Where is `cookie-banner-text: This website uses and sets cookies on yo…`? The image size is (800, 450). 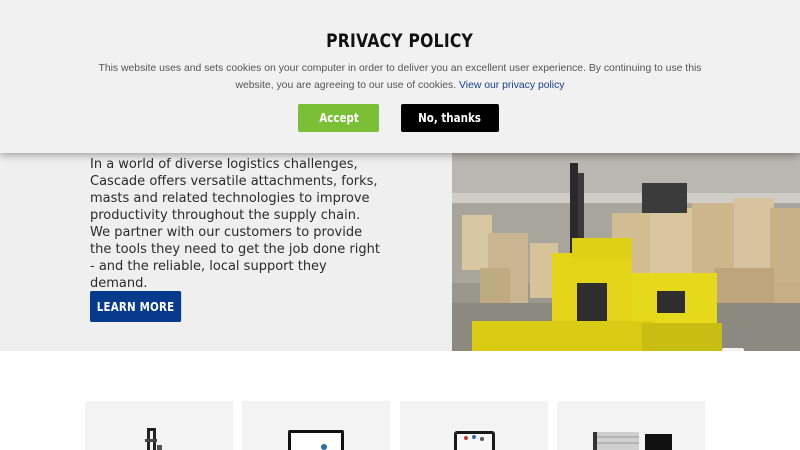
cookie-banner-text: This website uses and sets cookies on yo… is located at coordinates (400, 77).